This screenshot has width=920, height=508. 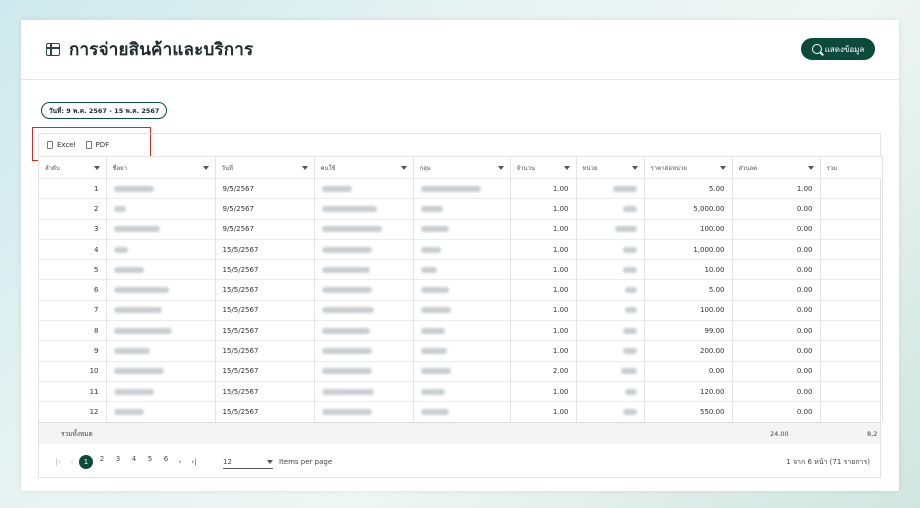 I want to click on table-row: 10 15/5/2567 2.00 0.00 0.00, so click(x=461, y=371).